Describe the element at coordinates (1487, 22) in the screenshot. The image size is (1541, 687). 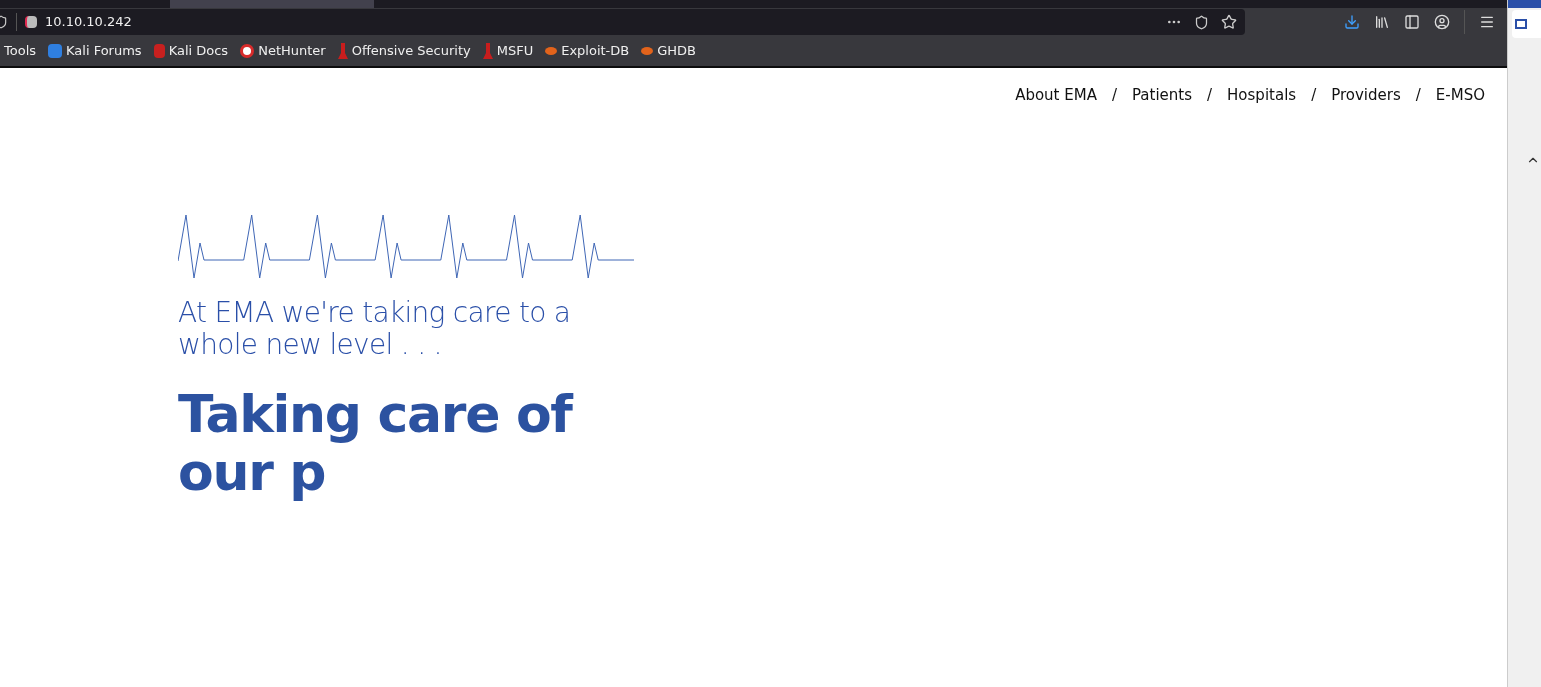
I see `menu-icon` at that location.